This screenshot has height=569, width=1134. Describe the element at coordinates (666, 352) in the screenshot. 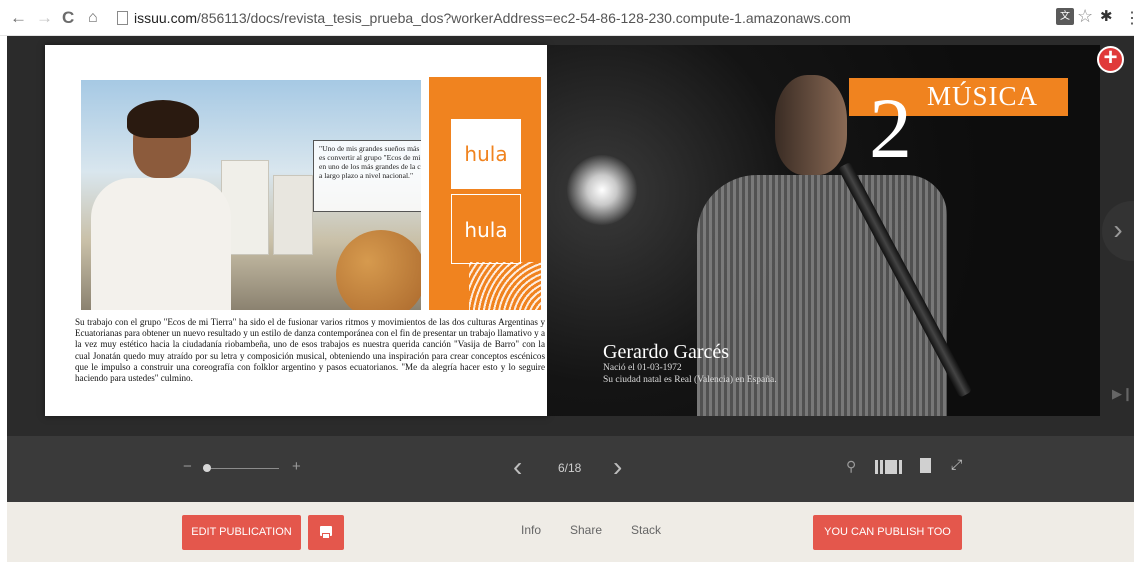

I see `musician-name: Gerardo Garcés` at that location.